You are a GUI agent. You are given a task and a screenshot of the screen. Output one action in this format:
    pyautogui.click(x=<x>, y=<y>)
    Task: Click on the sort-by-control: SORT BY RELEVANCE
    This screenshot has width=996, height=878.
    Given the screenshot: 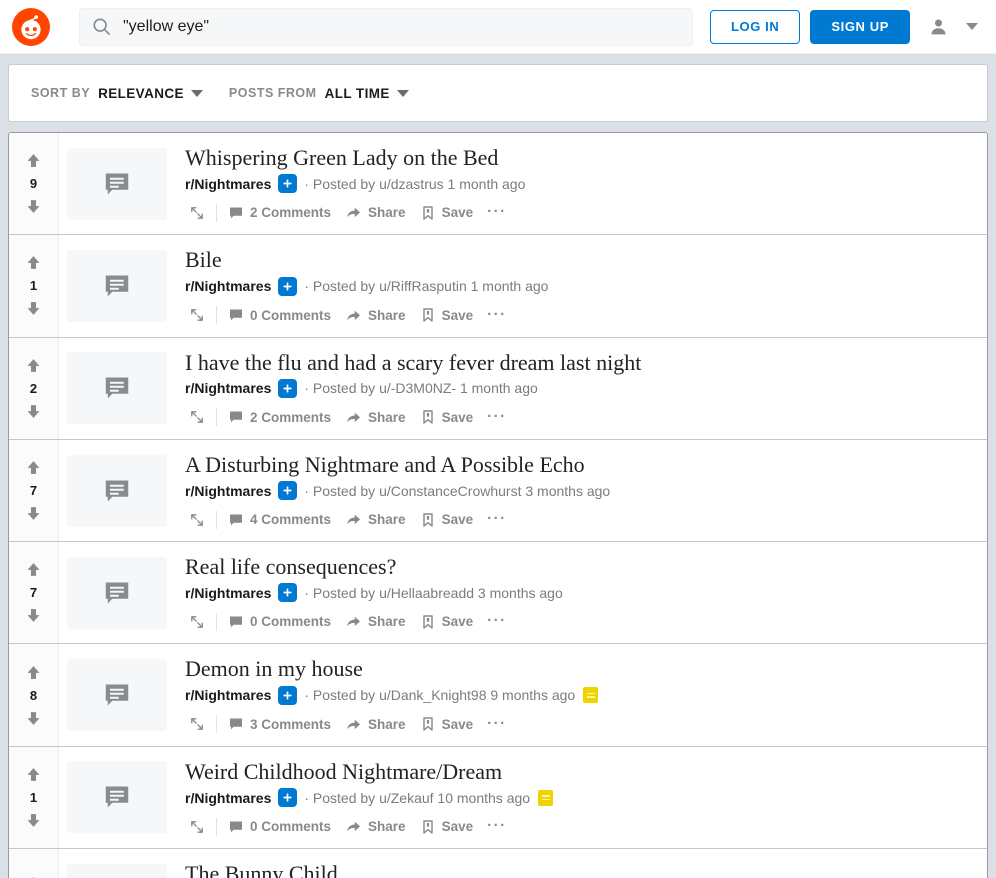 What is the action you would take?
    pyautogui.click(x=117, y=93)
    